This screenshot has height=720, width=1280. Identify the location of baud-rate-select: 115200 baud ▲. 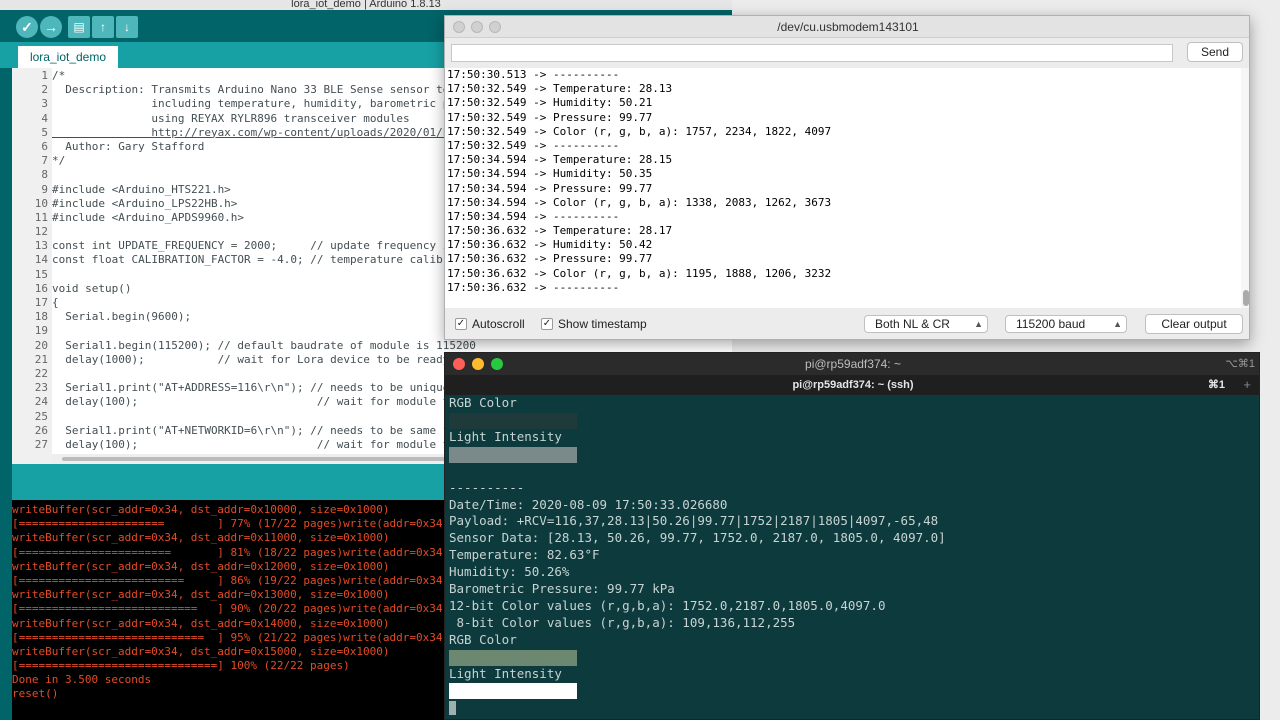
(1066, 324).